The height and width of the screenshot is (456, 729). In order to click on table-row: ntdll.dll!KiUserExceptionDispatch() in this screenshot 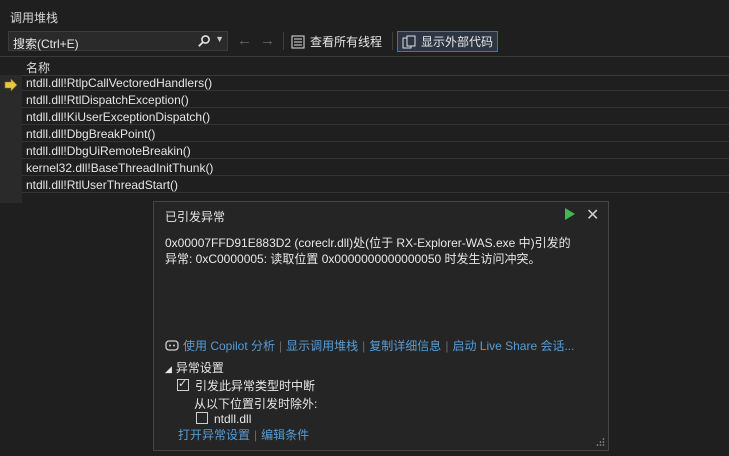, I will do `click(375, 117)`.